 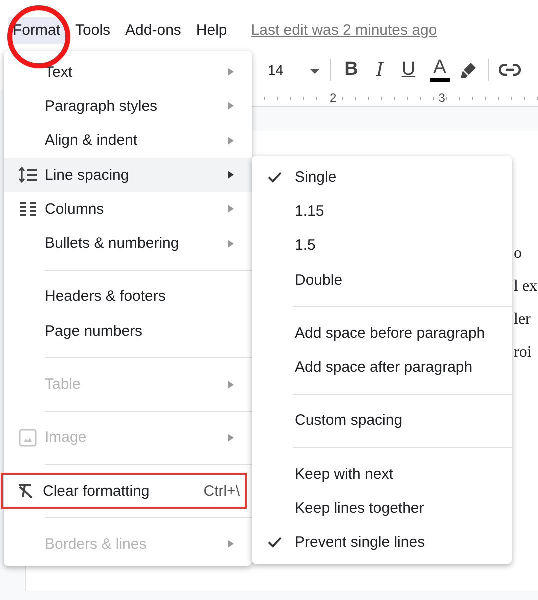 What do you see at coordinates (382, 367) in the screenshot?
I see `menu-item: Add space after paragraph` at bounding box center [382, 367].